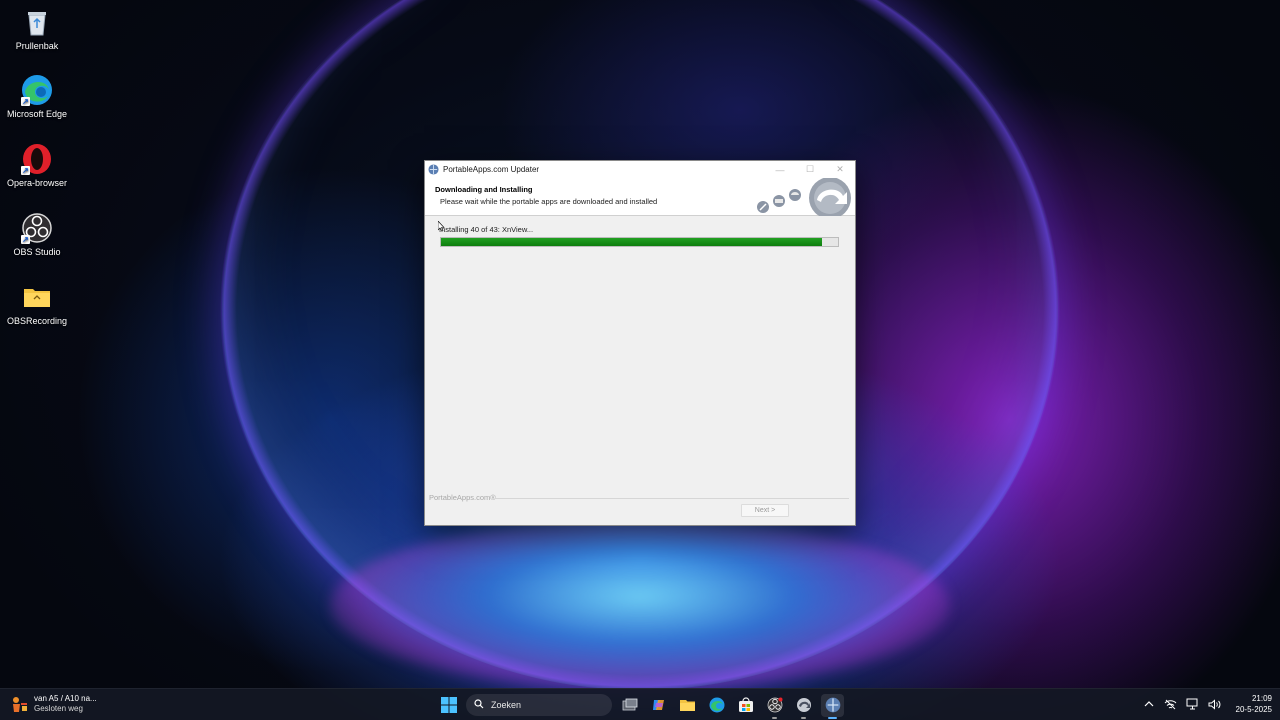 The height and width of the screenshot is (720, 1280). Describe the element at coordinates (58, 708) in the screenshot. I see `news-subline: Gesloten weg` at that location.